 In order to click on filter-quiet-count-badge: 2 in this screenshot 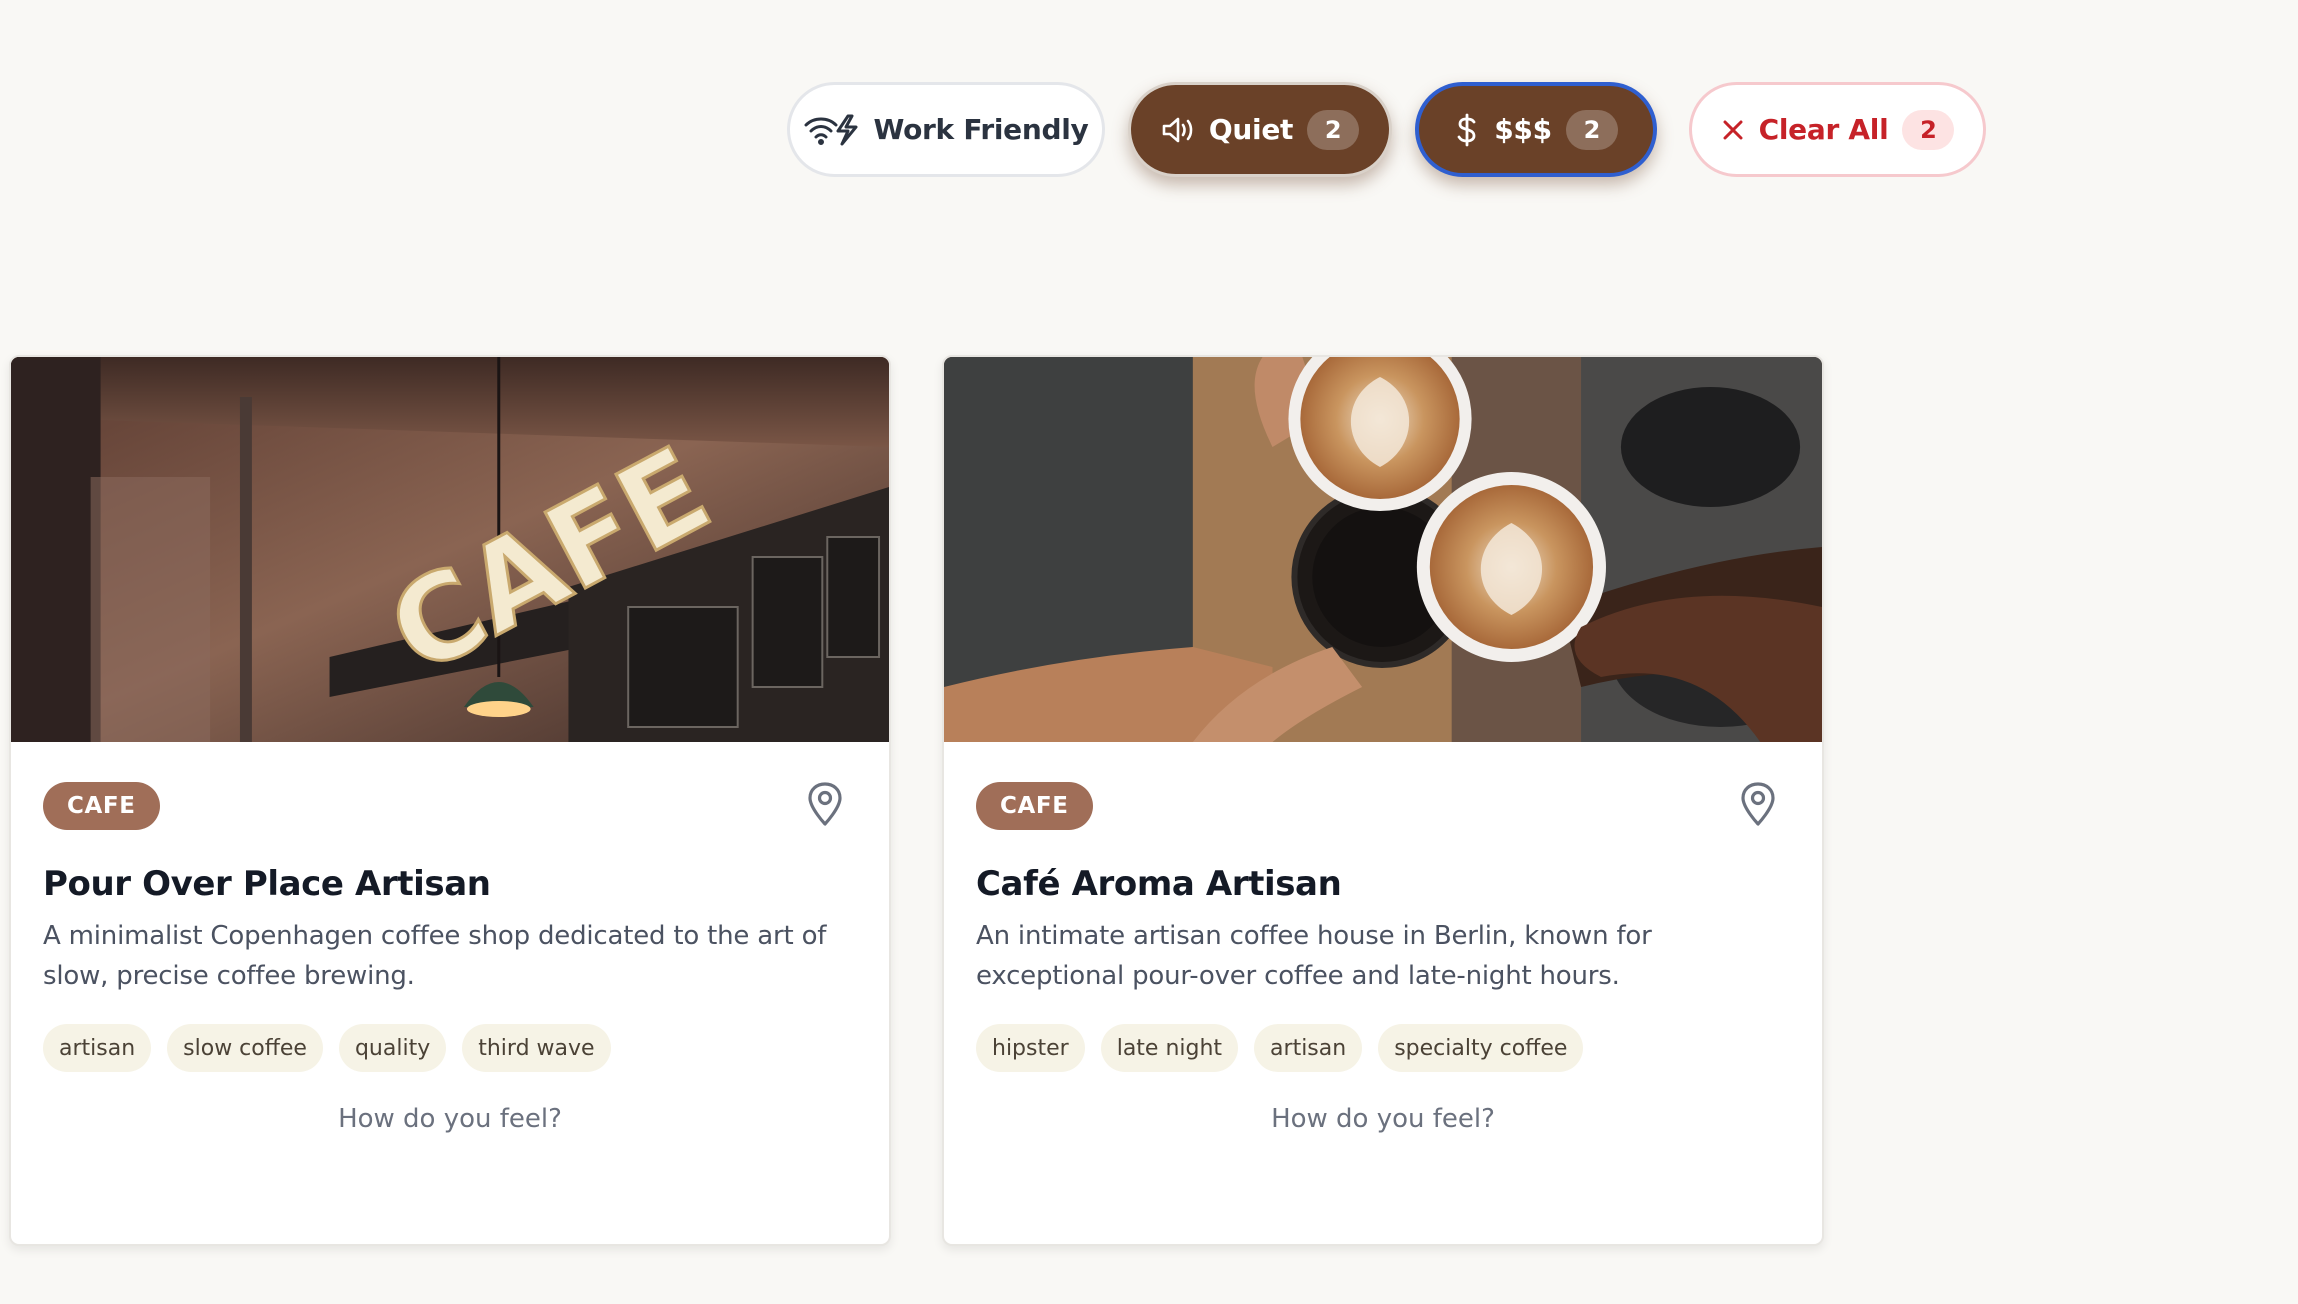, I will do `click(1333, 129)`.